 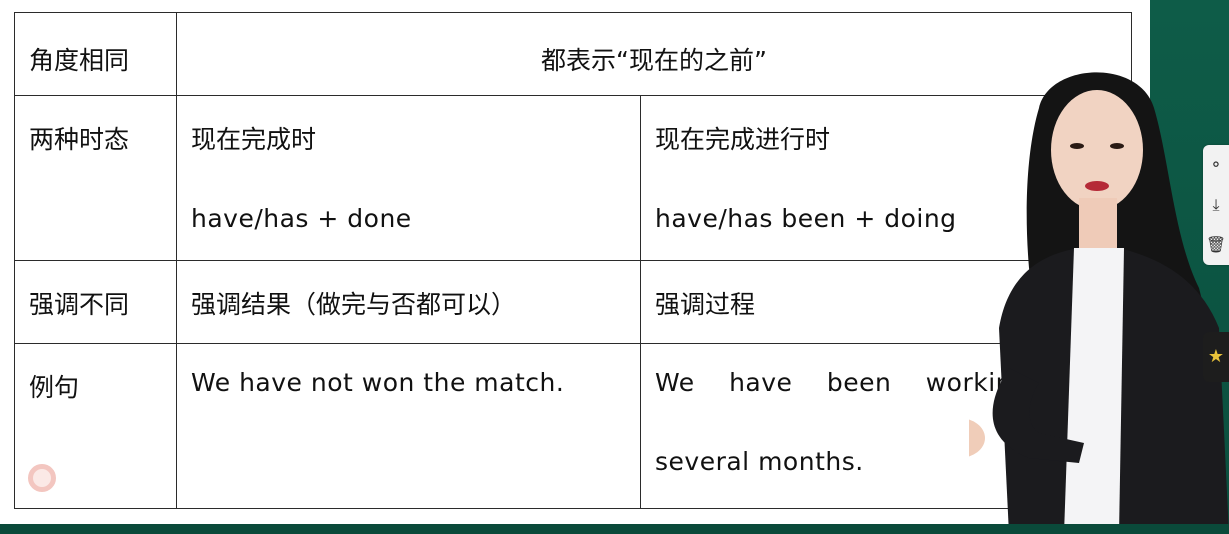 What do you see at coordinates (761, 382) in the screenshot?
I see `example-right-word: have` at bounding box center [761, 382].